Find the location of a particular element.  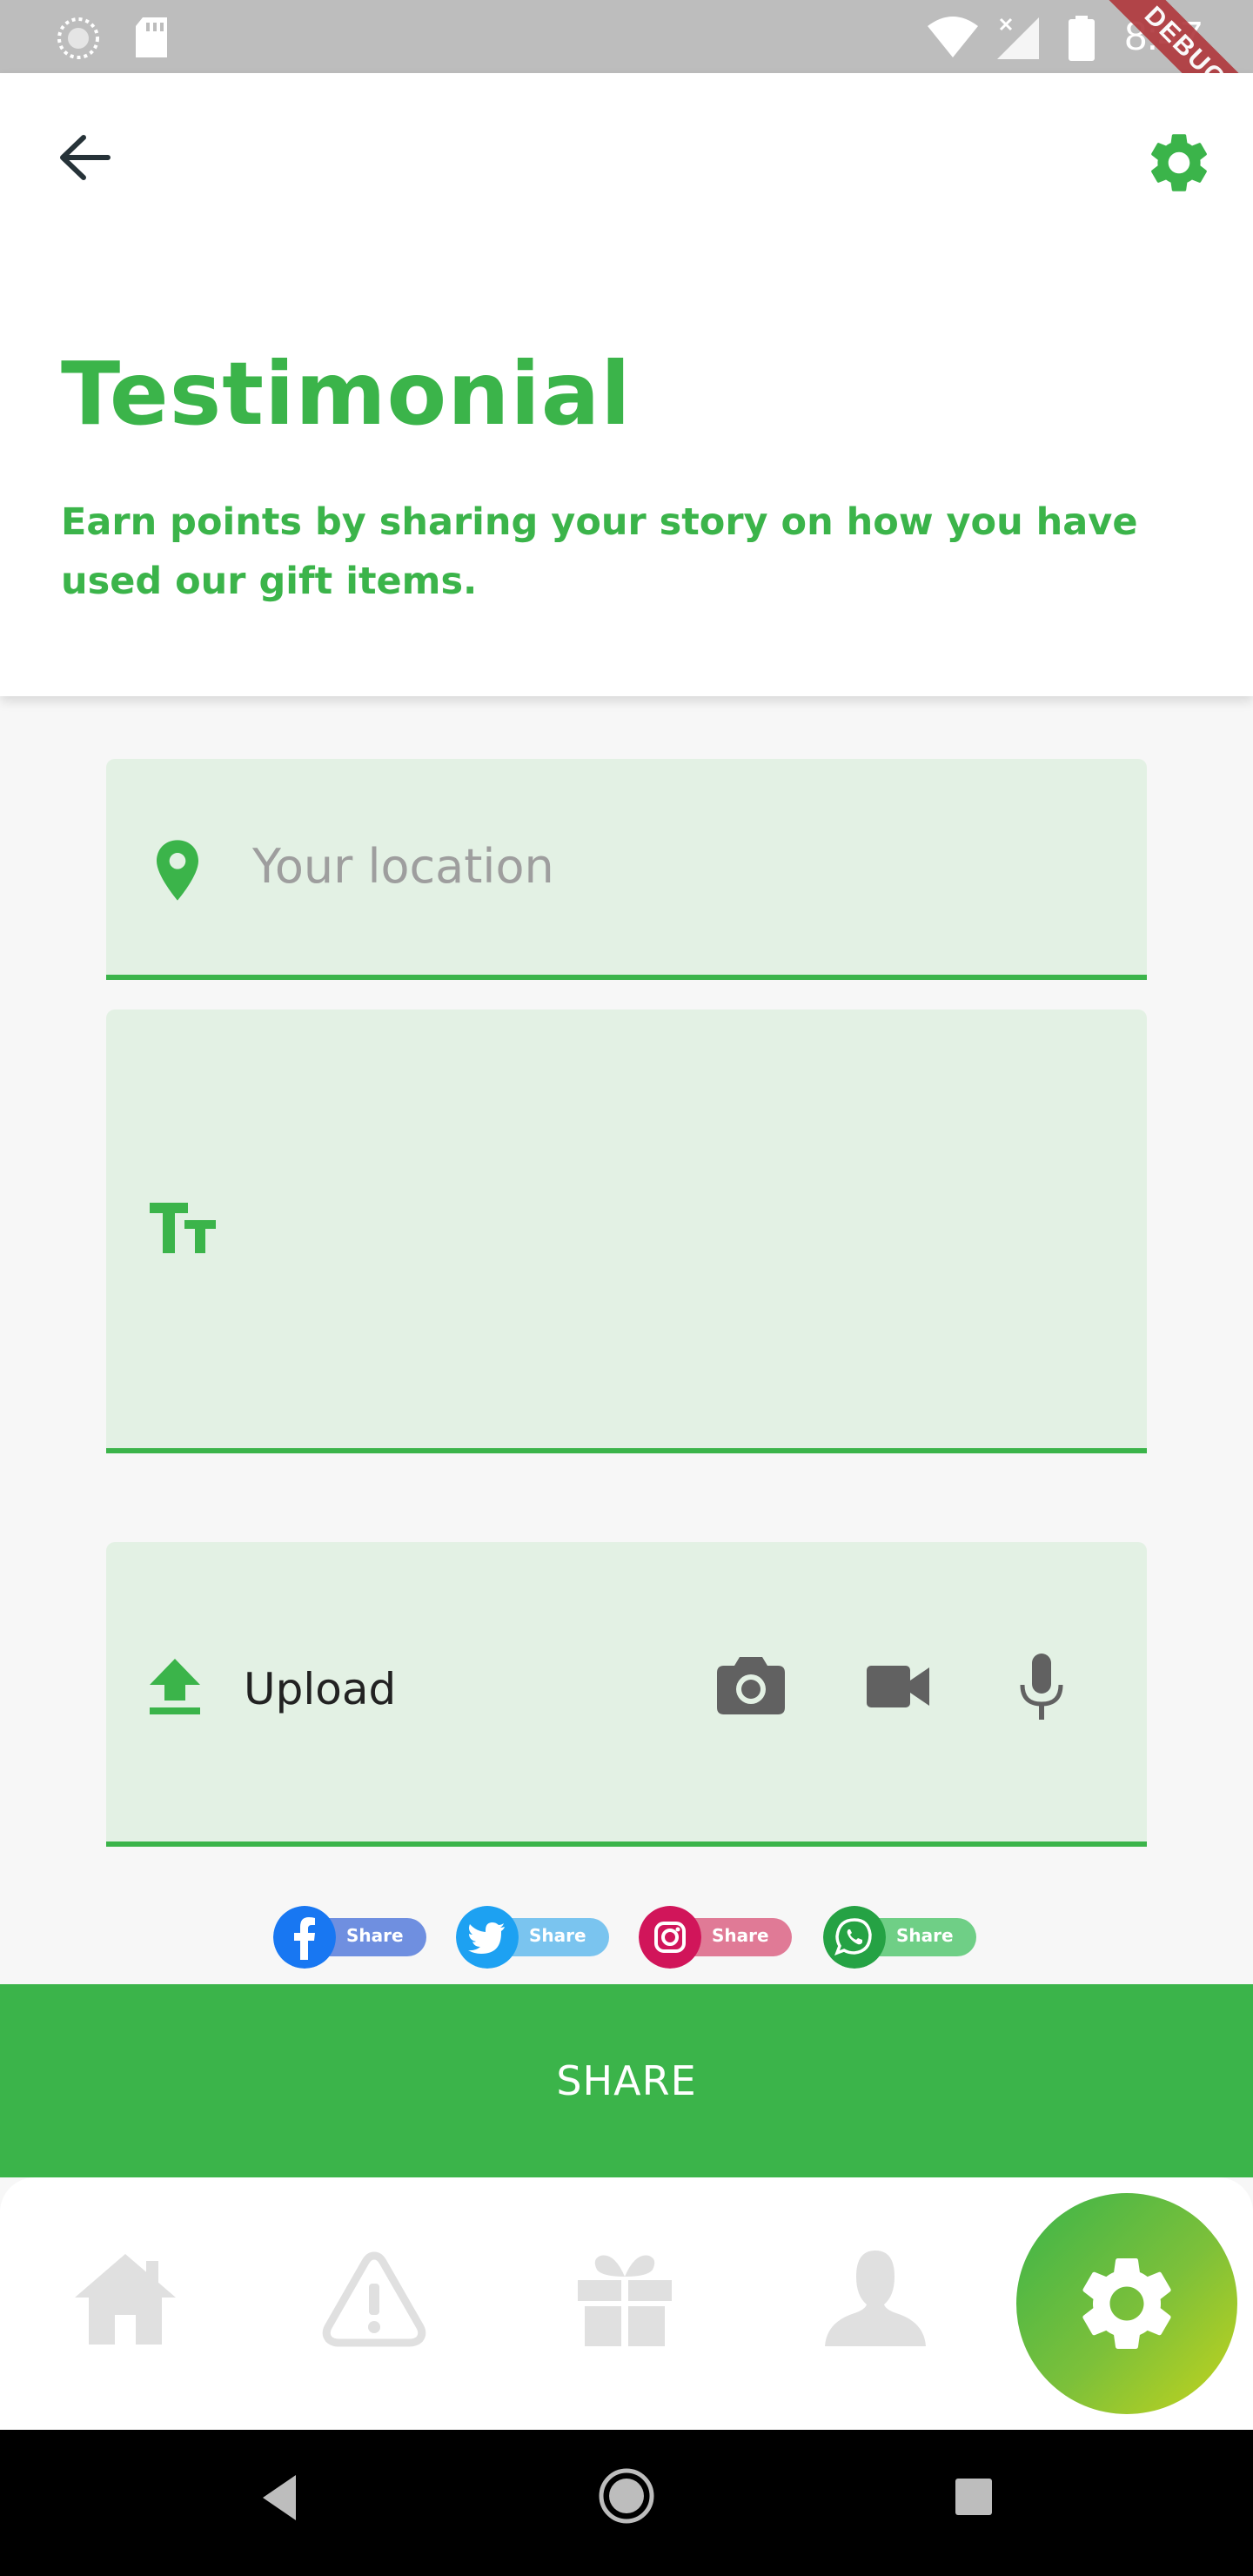

system-navigation-bar is located at coordinates (626, 2503).